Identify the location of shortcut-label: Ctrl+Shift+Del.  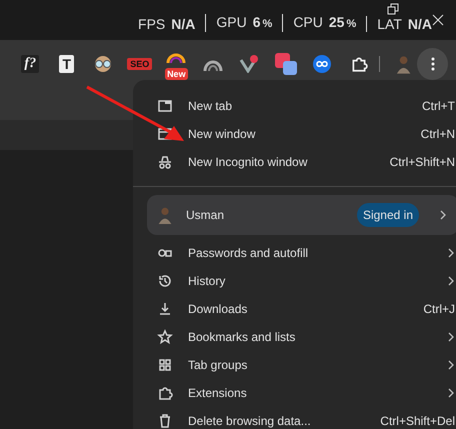
(417, 421).